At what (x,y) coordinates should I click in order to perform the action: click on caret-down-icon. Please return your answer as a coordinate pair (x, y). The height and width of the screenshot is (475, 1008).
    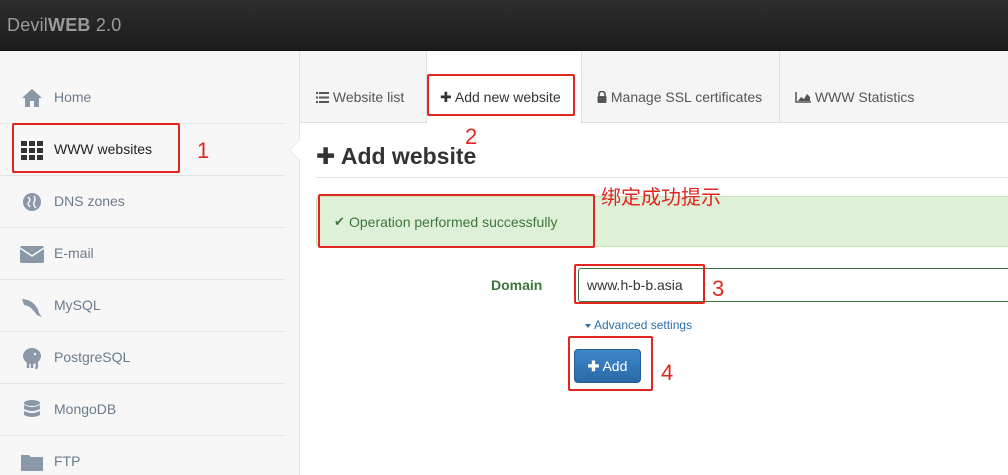
    Looking at the image, I should click on (588, 325).